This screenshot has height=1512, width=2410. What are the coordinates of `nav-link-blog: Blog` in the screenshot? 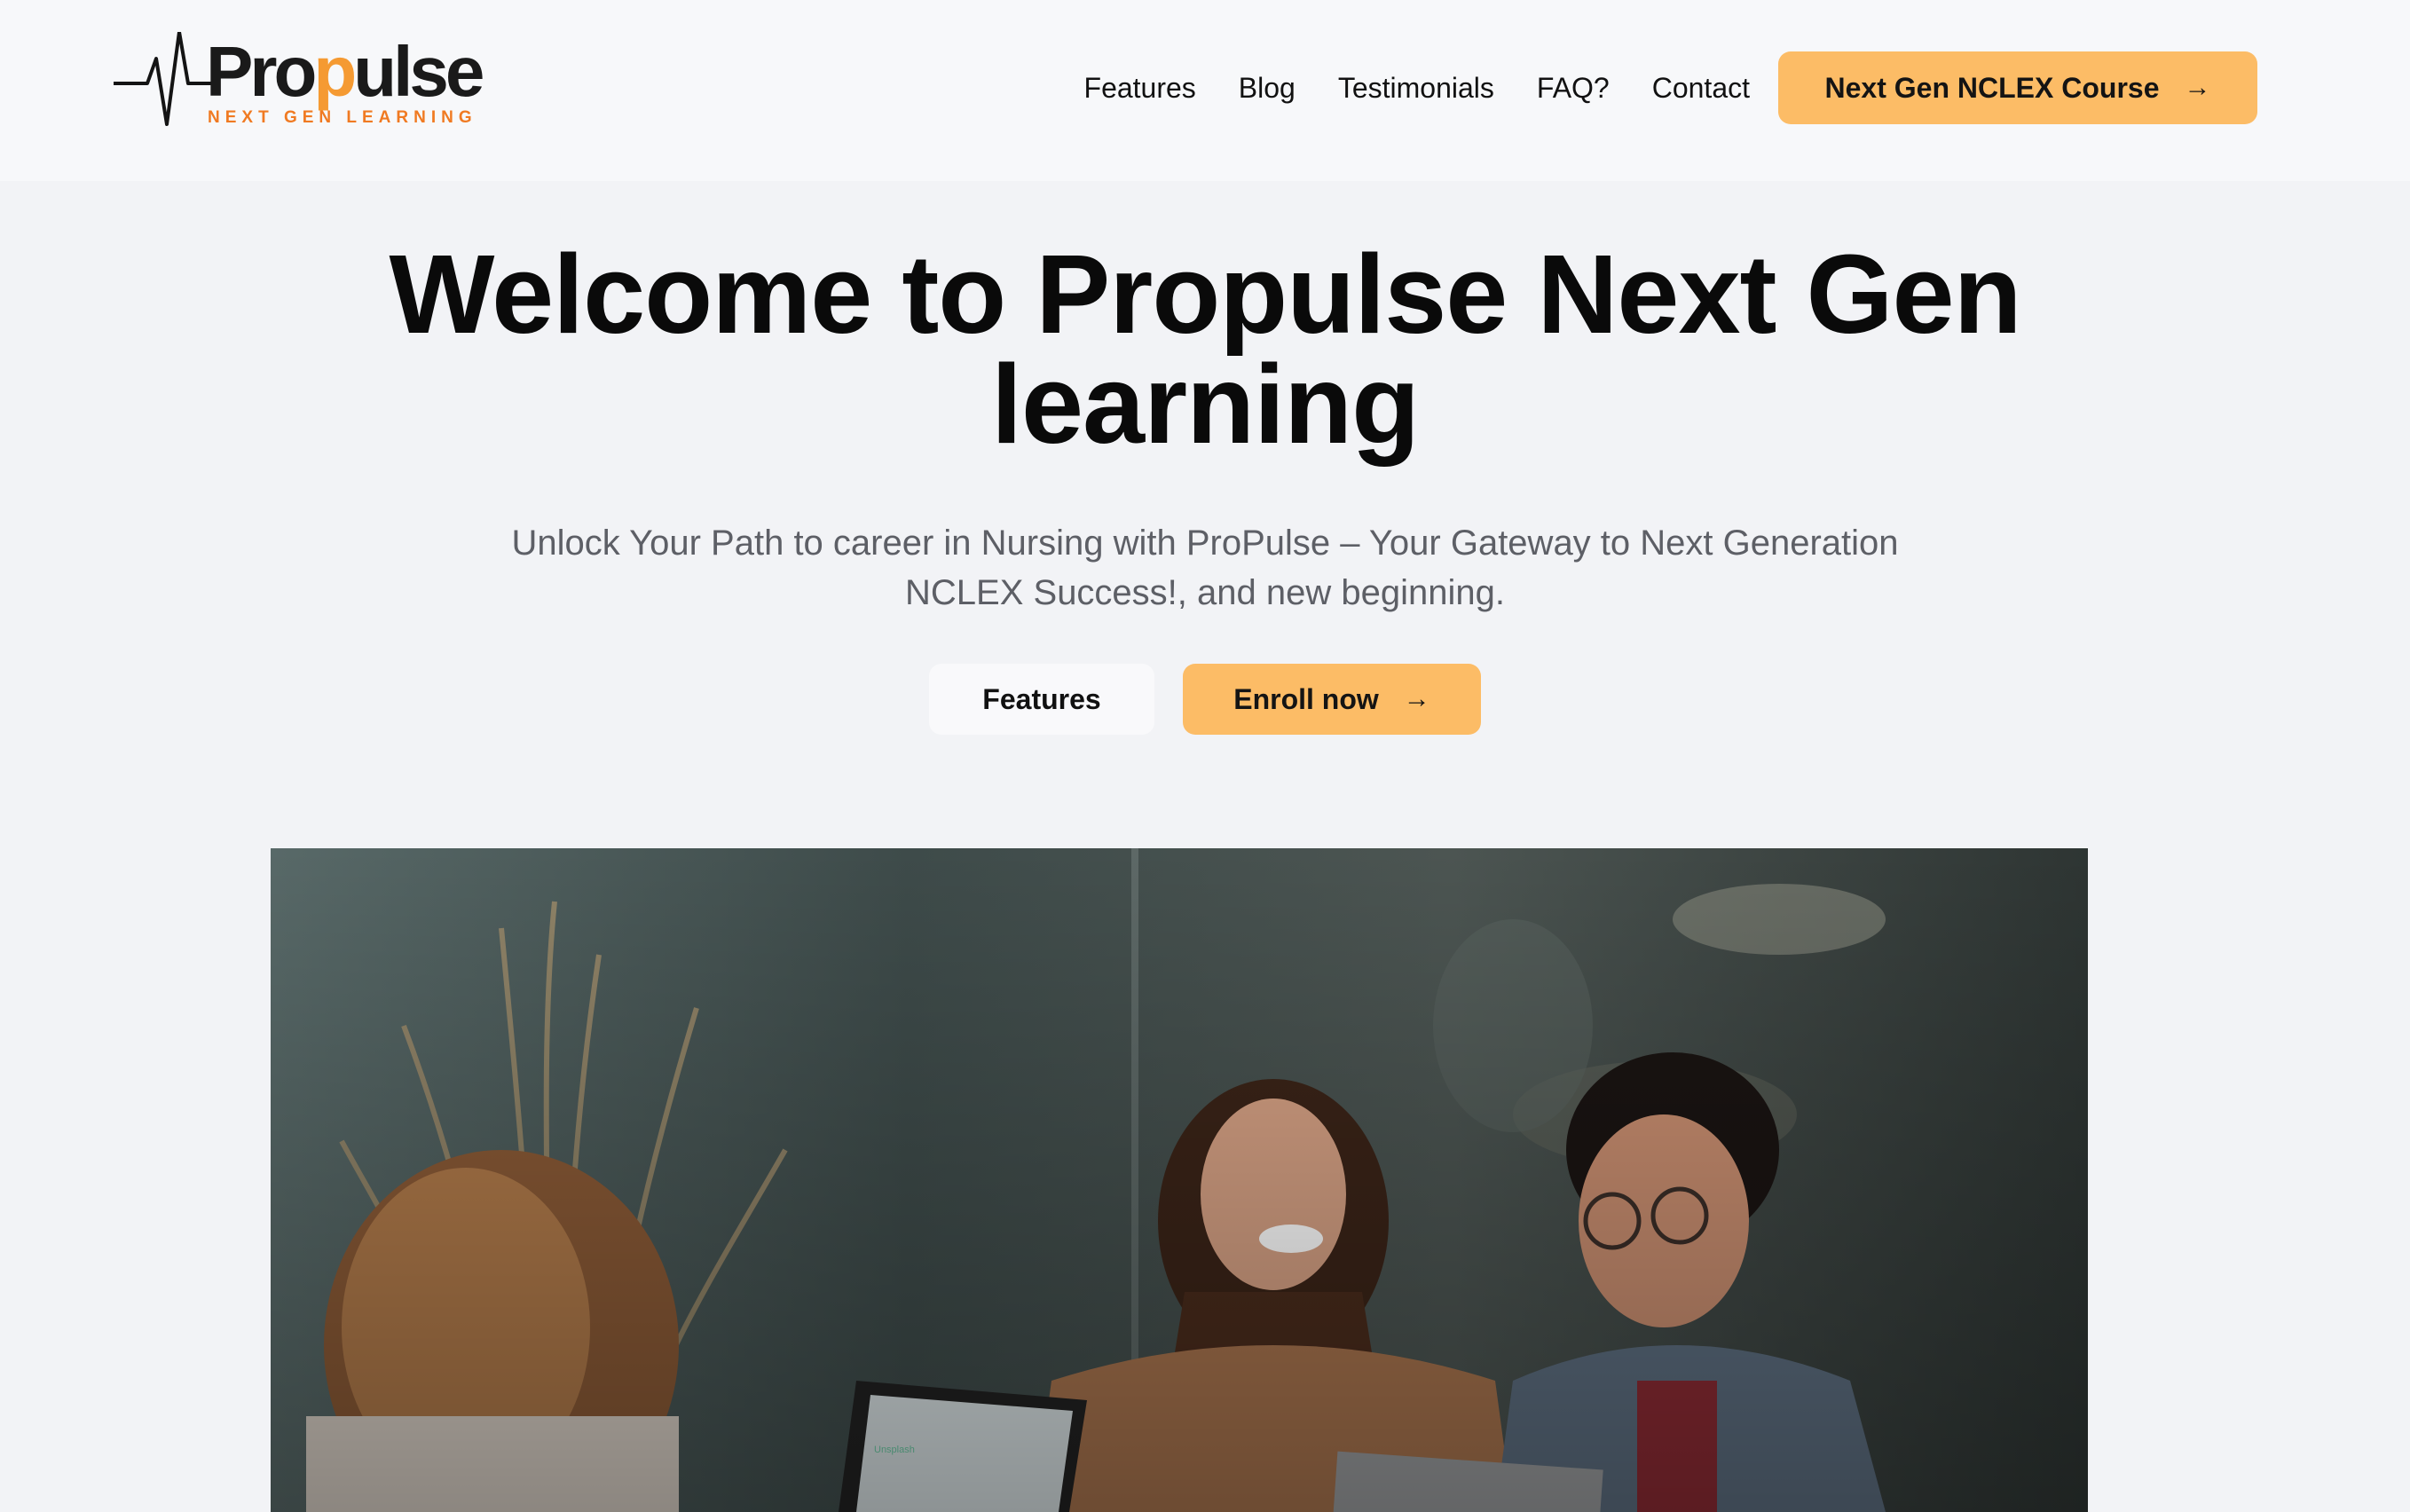 It's located at (1267, 88).